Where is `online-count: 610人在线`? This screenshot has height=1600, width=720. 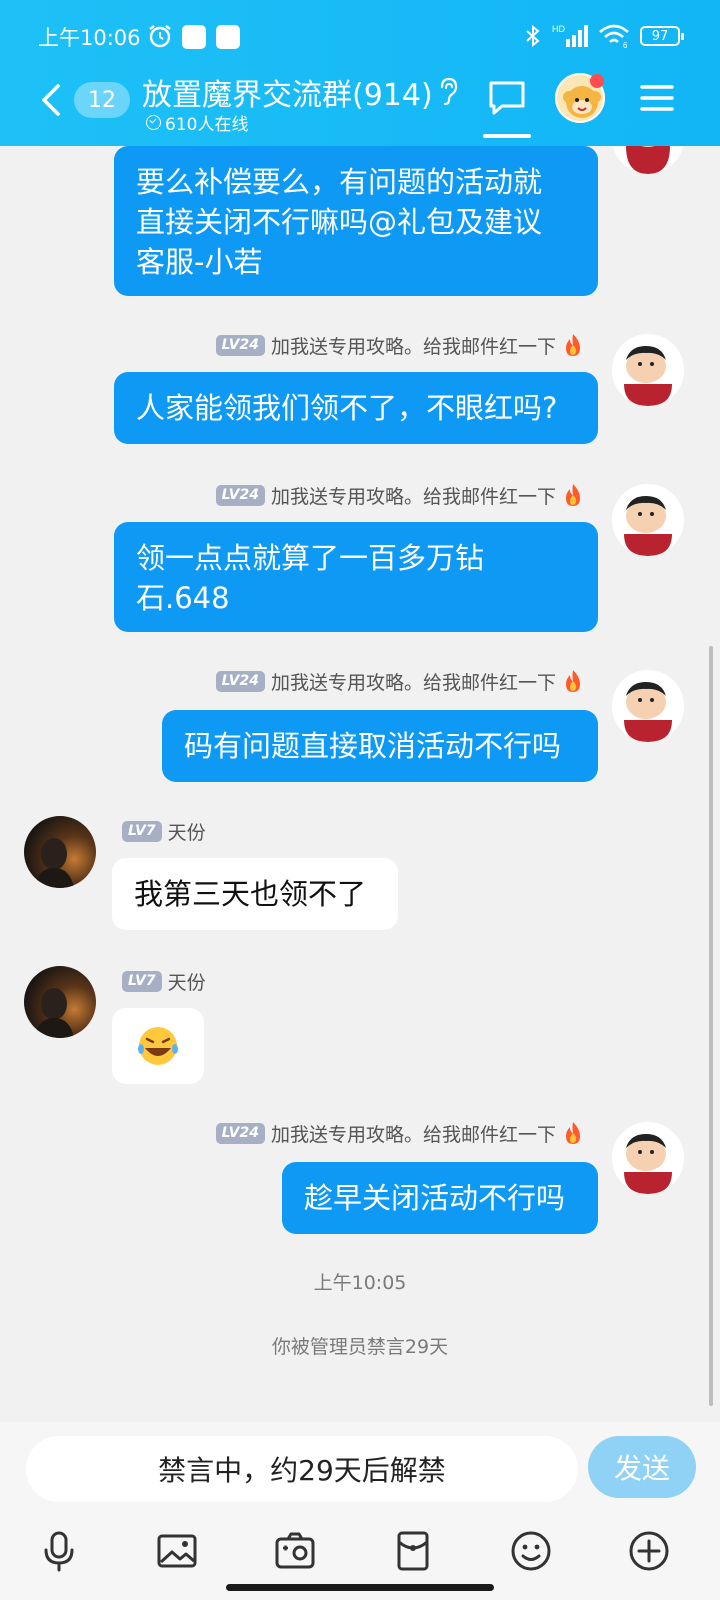
online-count: 610人在线 is located at coordinates (197, 122).